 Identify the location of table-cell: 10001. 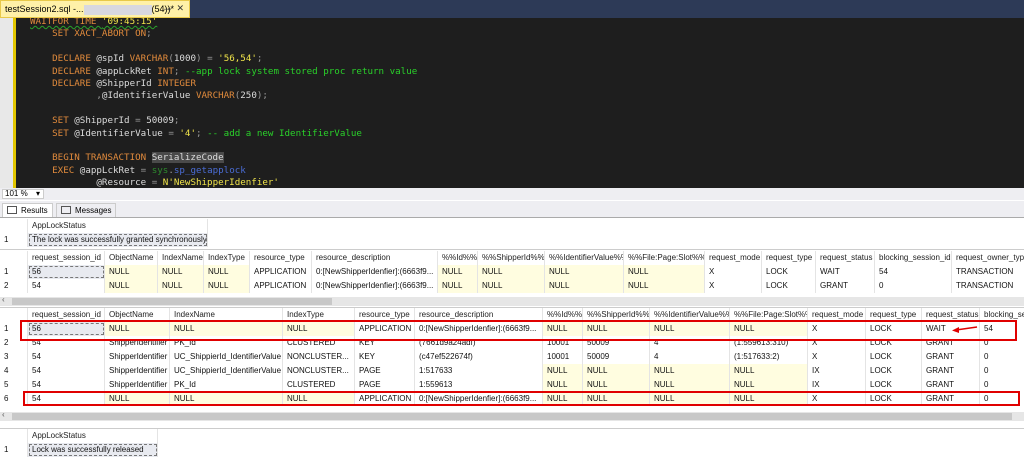
(563, 357).